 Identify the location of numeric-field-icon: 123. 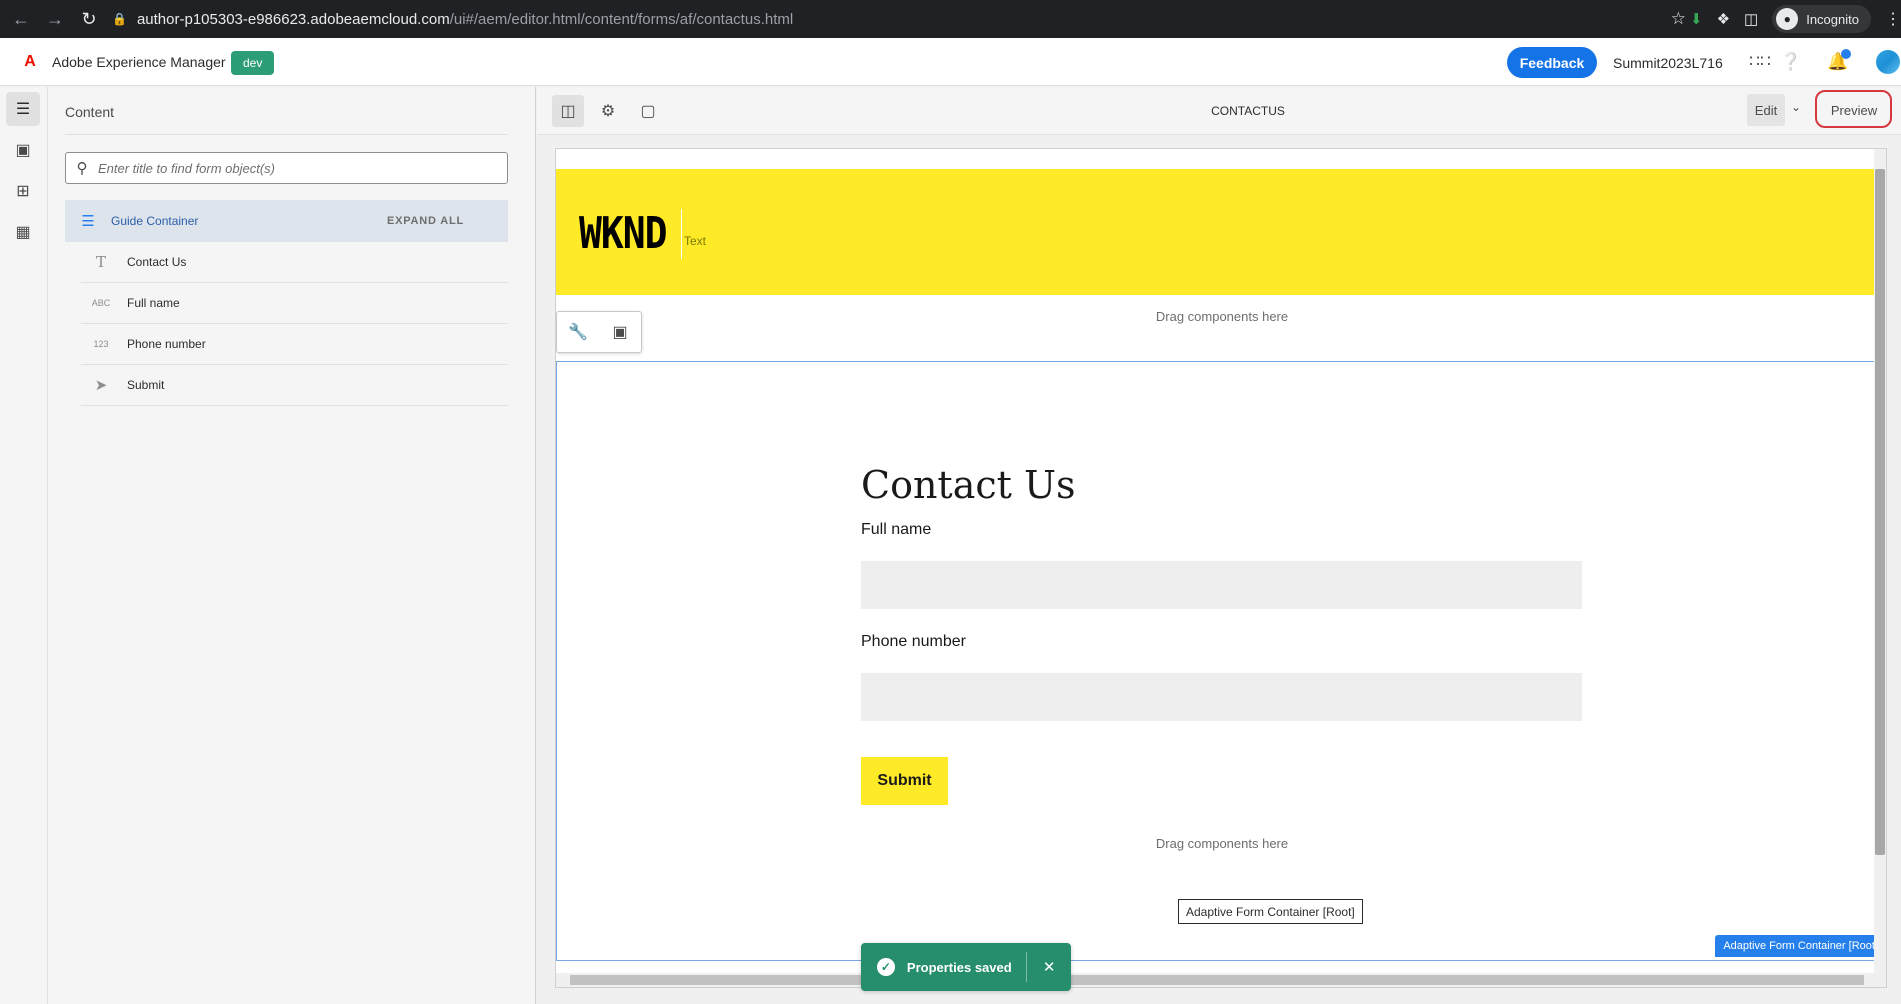
(101, 344).